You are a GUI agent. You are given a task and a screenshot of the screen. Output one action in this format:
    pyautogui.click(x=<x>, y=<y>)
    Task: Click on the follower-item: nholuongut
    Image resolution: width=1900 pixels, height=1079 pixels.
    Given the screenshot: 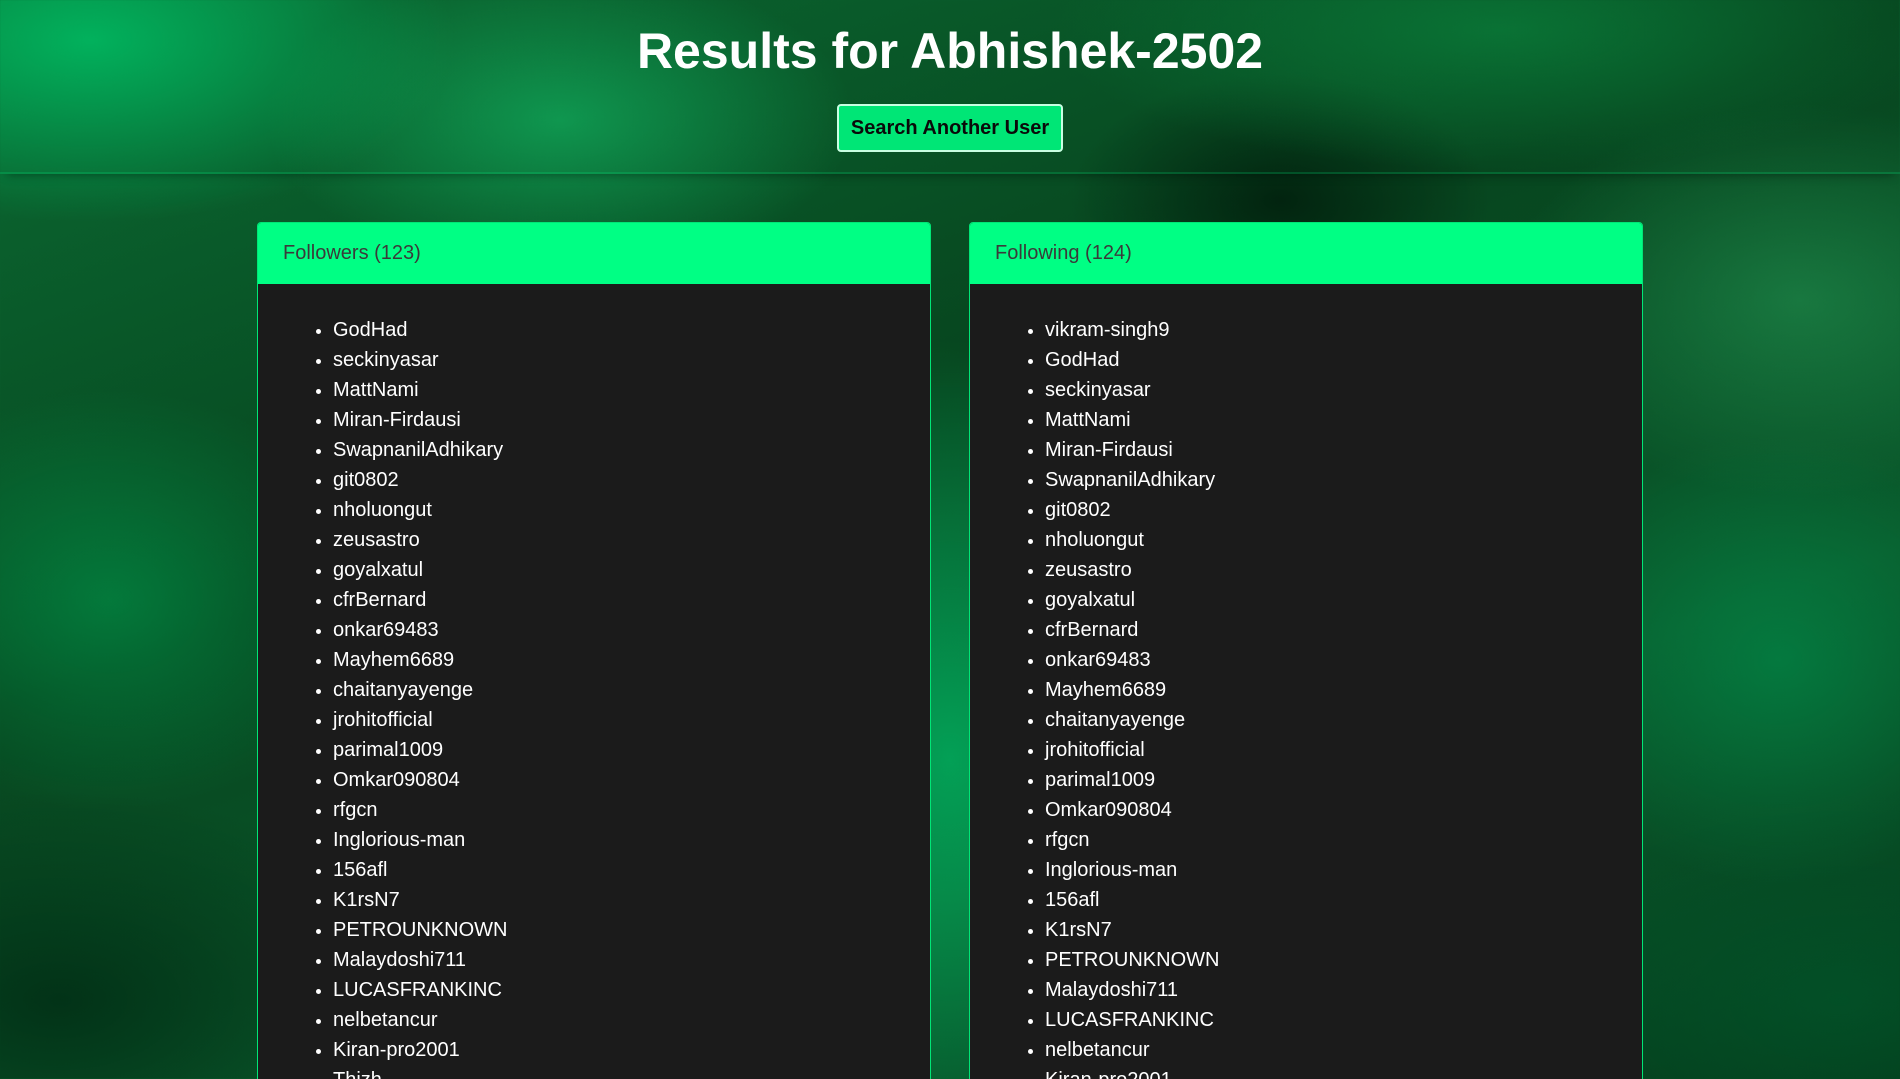 What is the action you would take?
    pyautogui.click(x=631, y=510)
    